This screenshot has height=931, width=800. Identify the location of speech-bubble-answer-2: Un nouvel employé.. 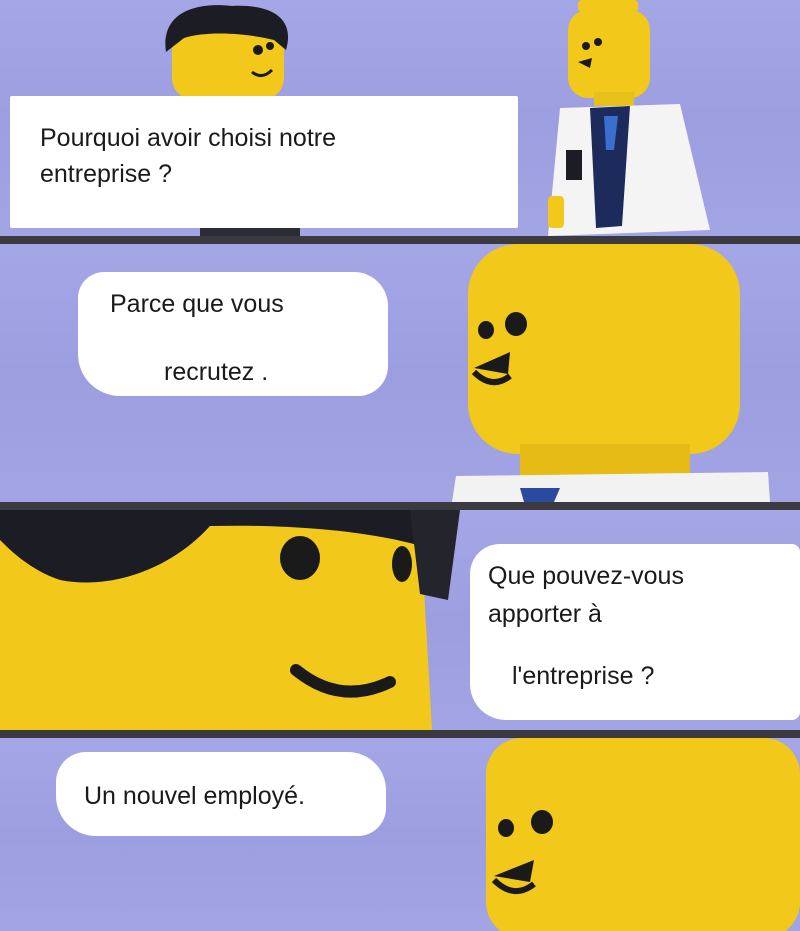
(221, 794).